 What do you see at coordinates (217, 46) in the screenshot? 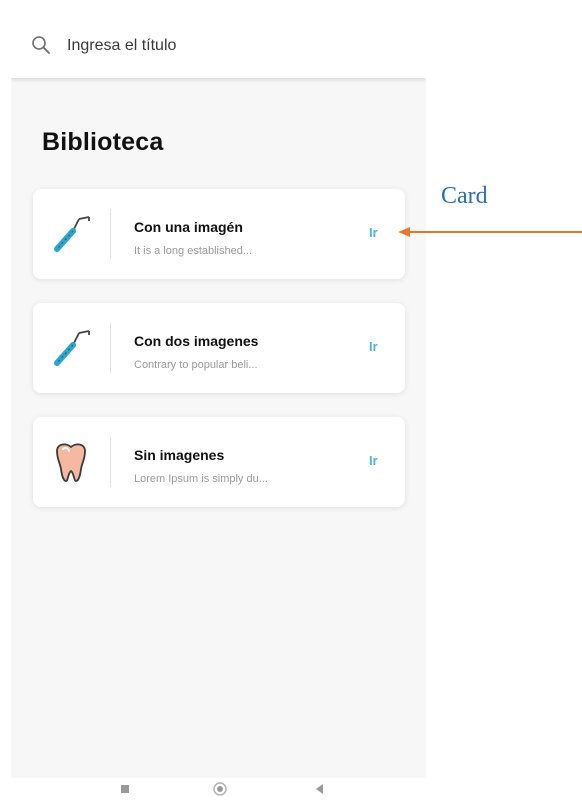
I see `search-input` at bounding box center [217, 46].